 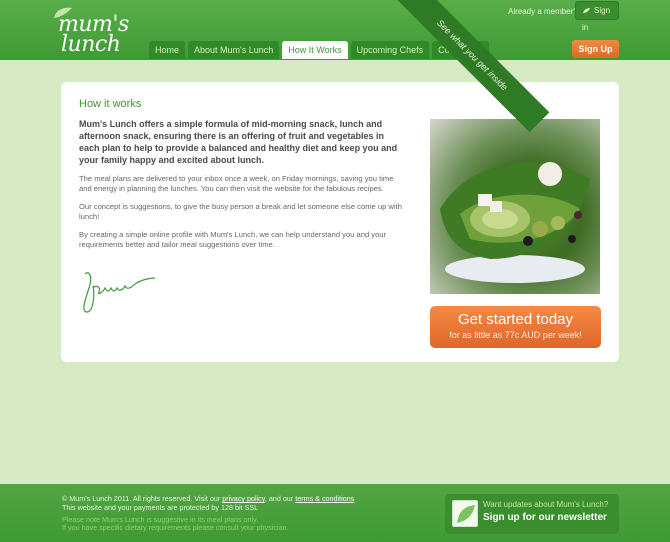 What do you see at coordinates (324, 498) in the screenshot?
I see `terms-link: terms & conditions` at bounding box center [324, 498].